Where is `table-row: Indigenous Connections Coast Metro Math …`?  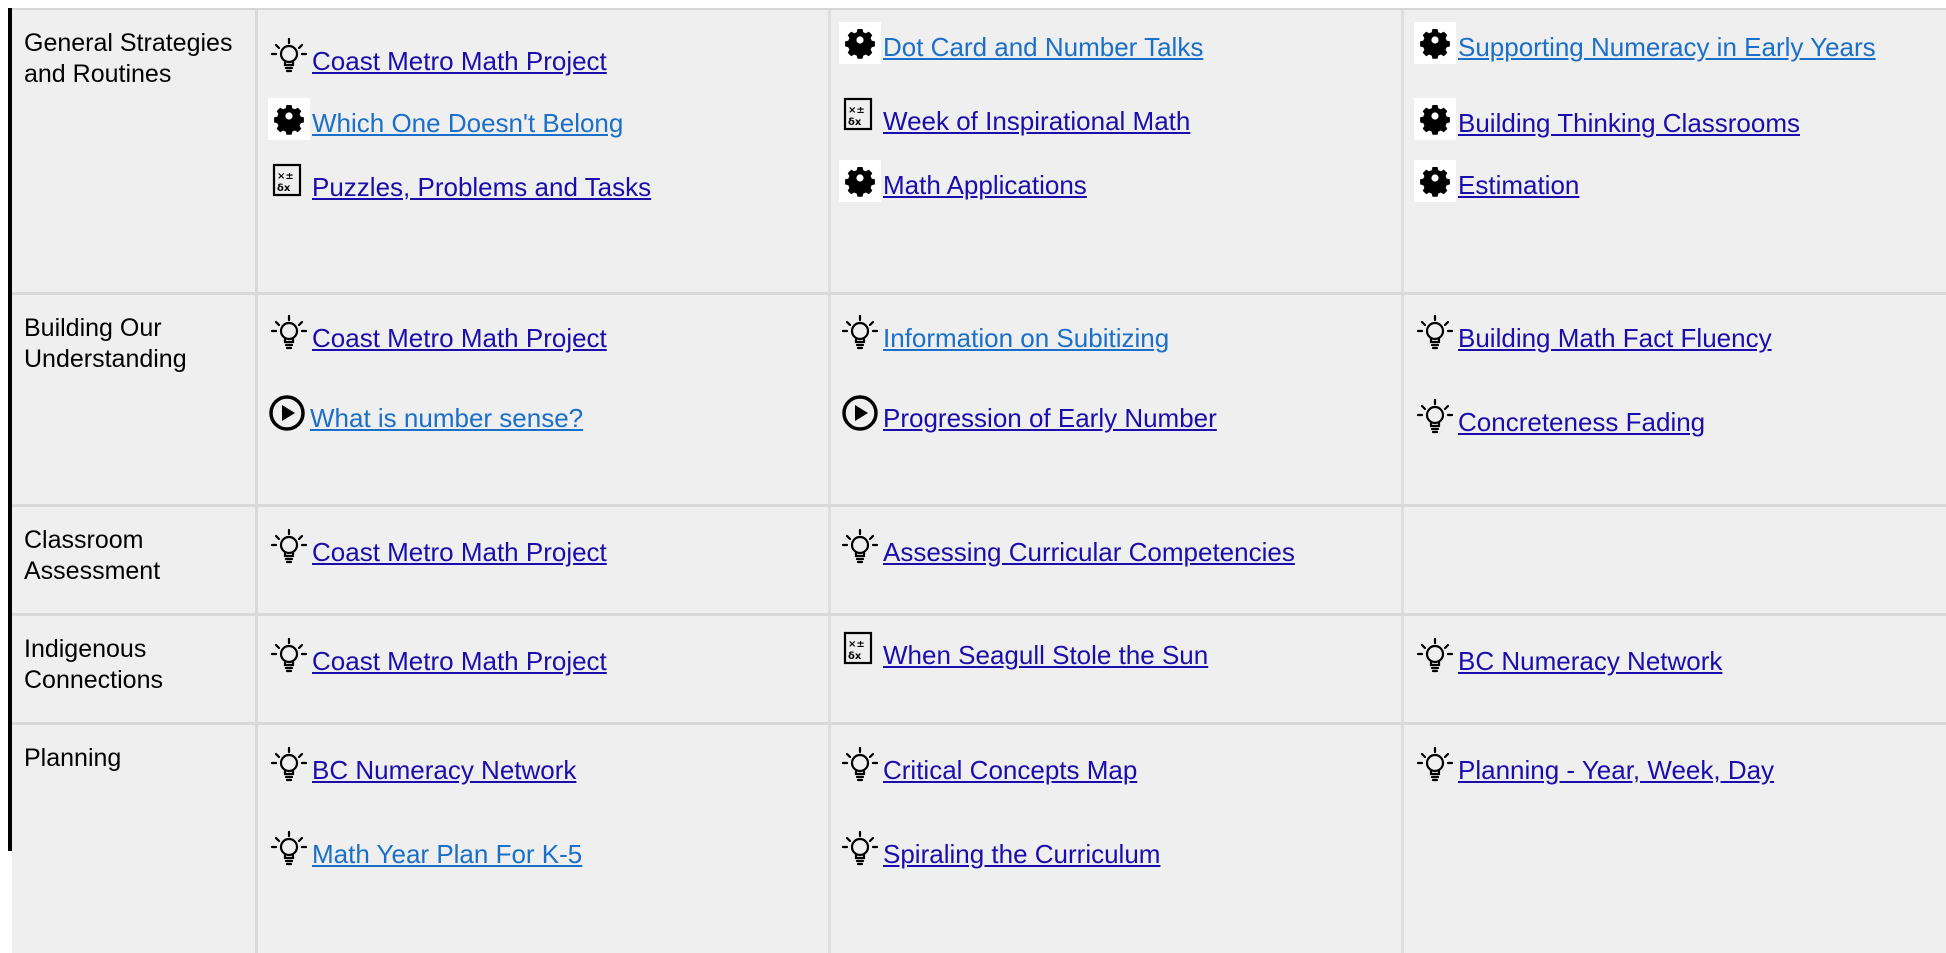 table-row: Indigenous Connections Coast Metro Math … is located at coordinates (979, 669).